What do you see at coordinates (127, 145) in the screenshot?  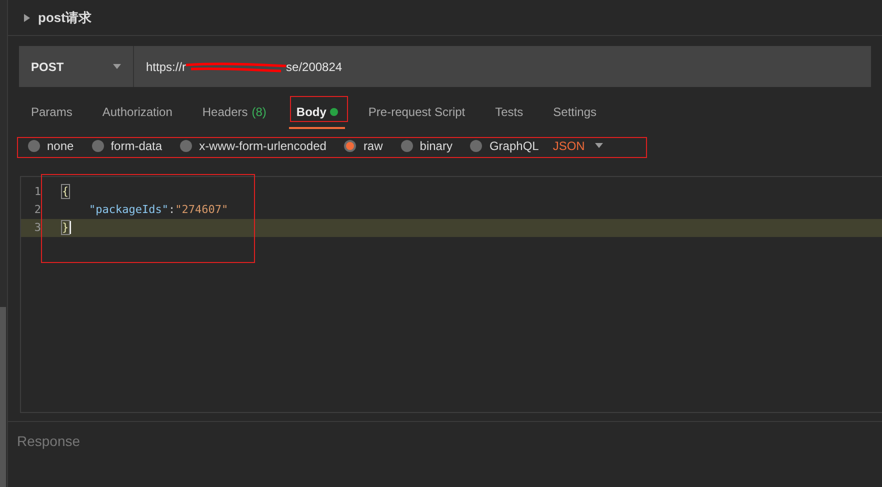 I see `radio-option: form-data` at bounding box center [127, 145].